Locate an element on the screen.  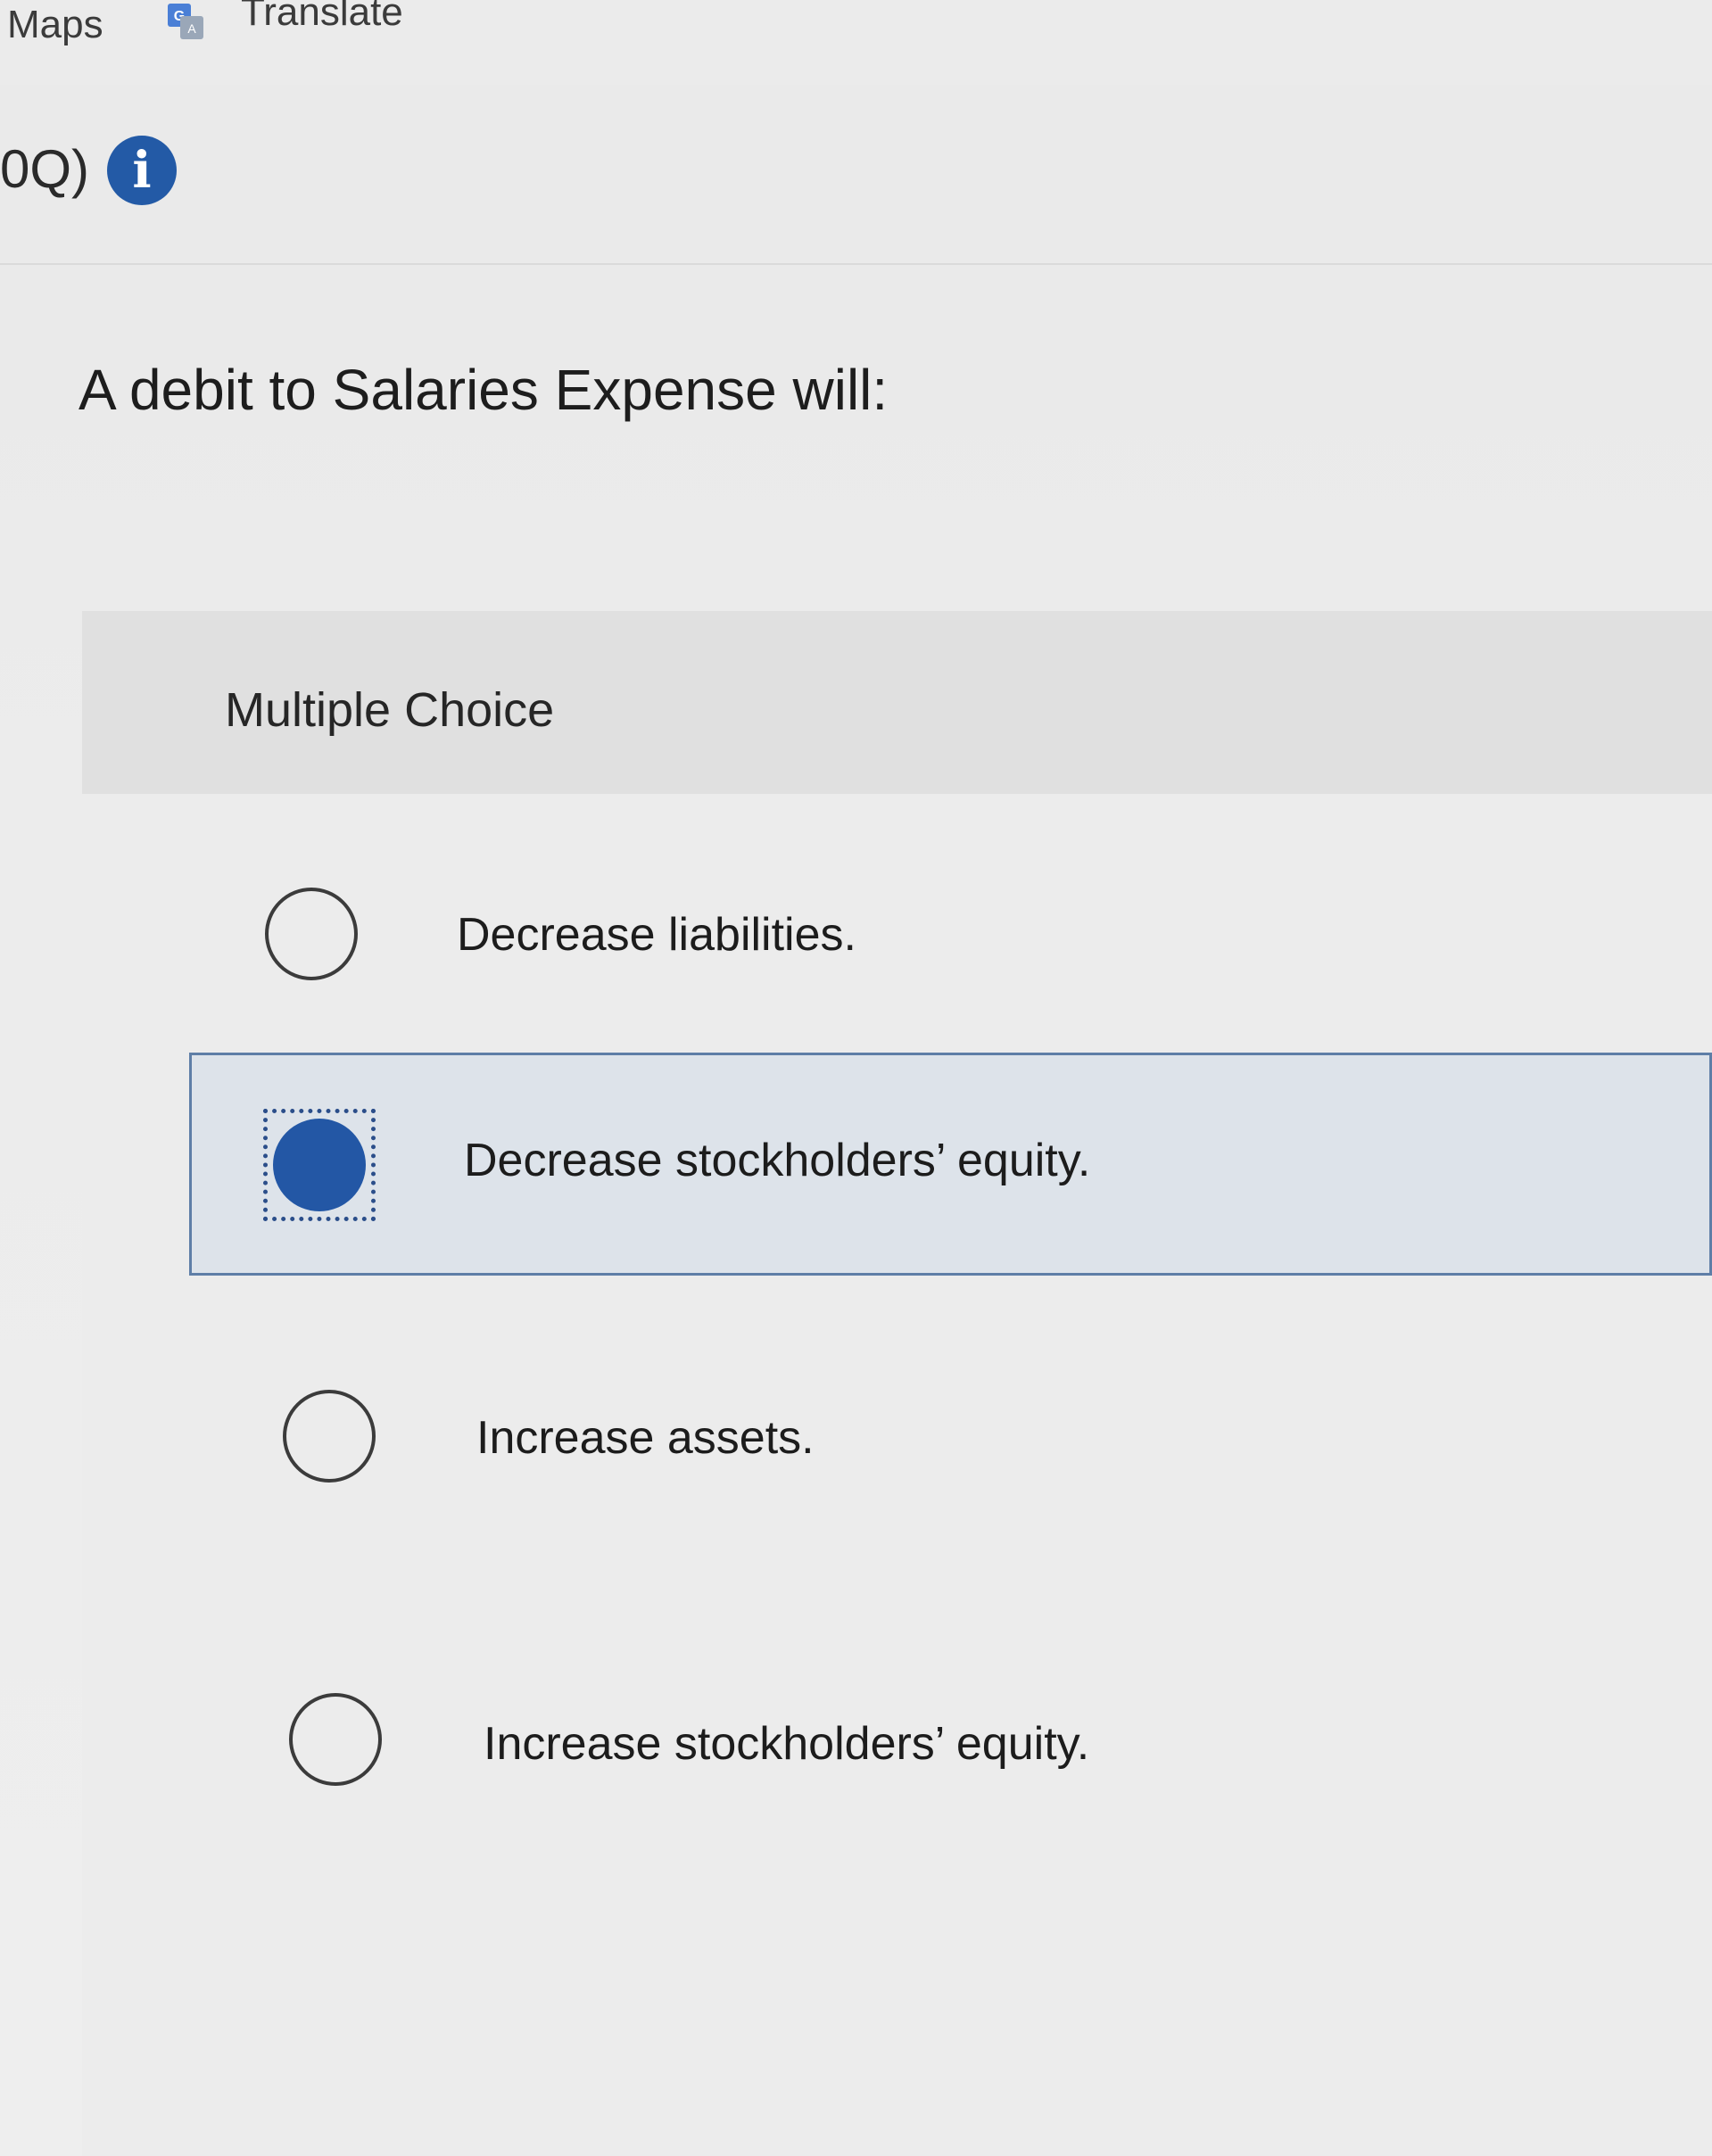
answer-option-2: Decrease stockholders’ equity. is located at coordinates (950, 1164).